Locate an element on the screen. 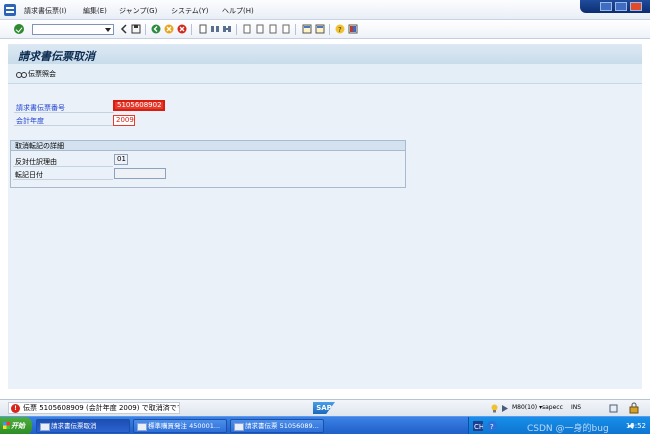 The height and width of the screenshot is (434, 650). fiscal-year-field: 2009 is located at coordinates (124, 120).